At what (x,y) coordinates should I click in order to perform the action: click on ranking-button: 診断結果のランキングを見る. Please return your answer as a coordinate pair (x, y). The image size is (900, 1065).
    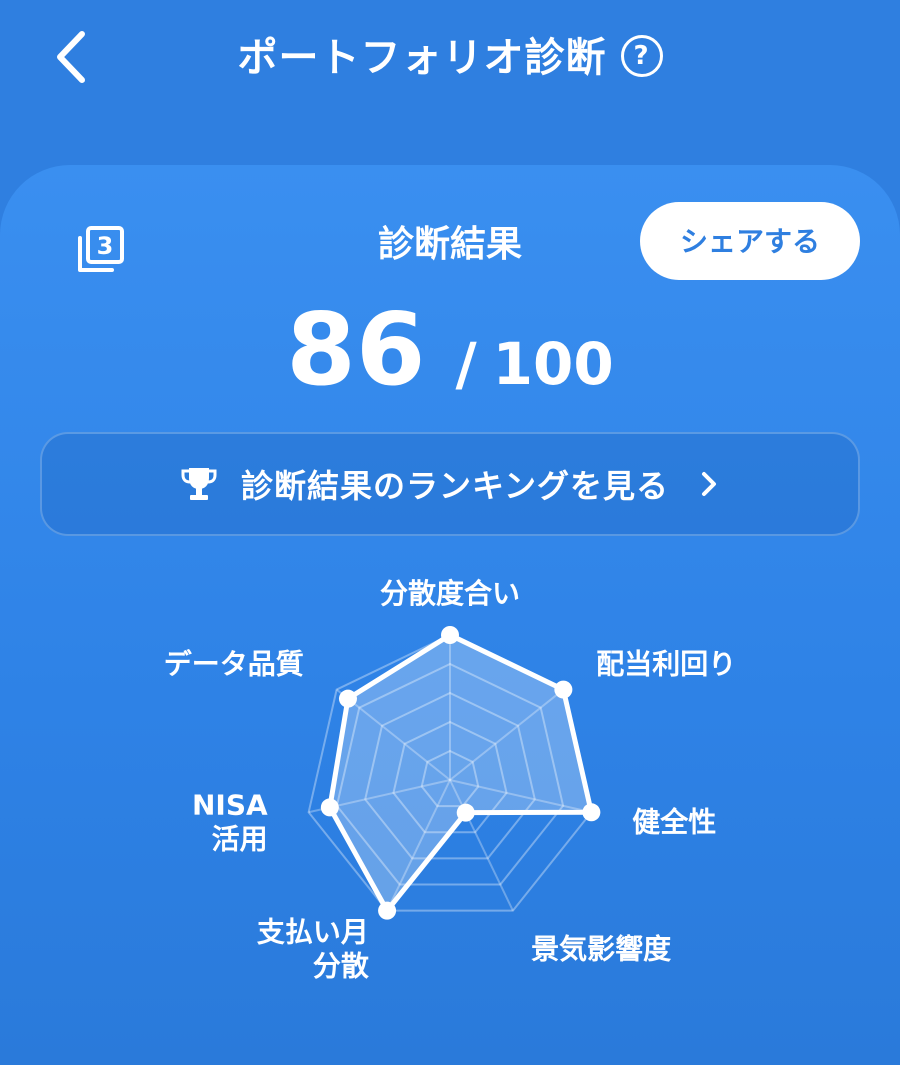
    Looking at the image, I should click on (450, 484).